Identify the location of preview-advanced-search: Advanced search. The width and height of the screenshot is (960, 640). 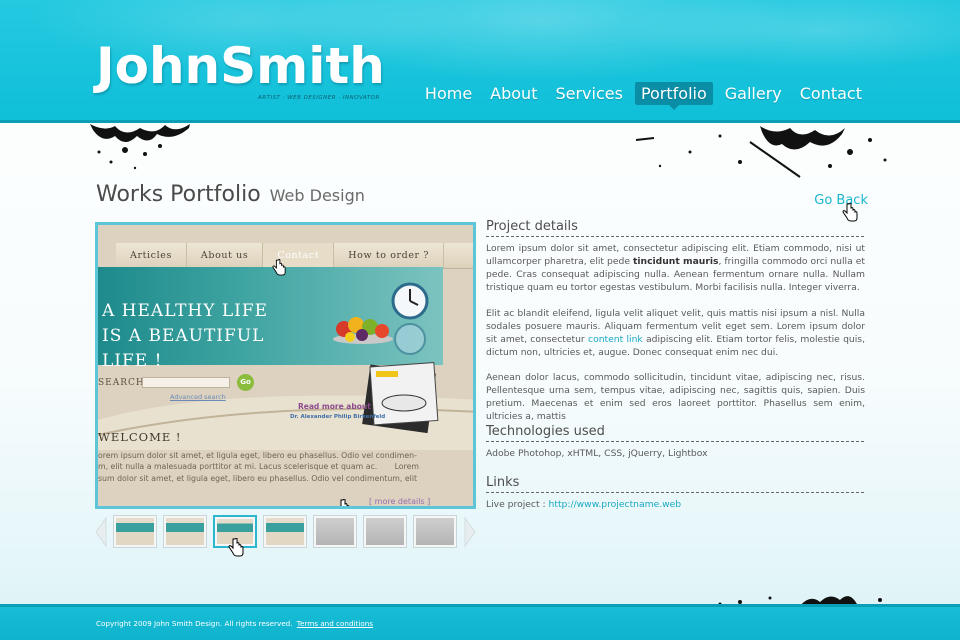
(198, 397).